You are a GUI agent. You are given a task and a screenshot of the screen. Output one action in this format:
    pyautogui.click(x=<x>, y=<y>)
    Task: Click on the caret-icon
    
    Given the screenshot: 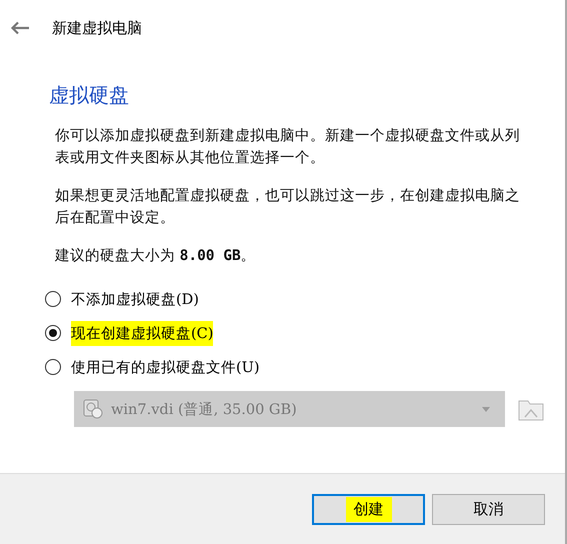 What is the action you would take?
    pyautogui.click(x=486, y=409)
    